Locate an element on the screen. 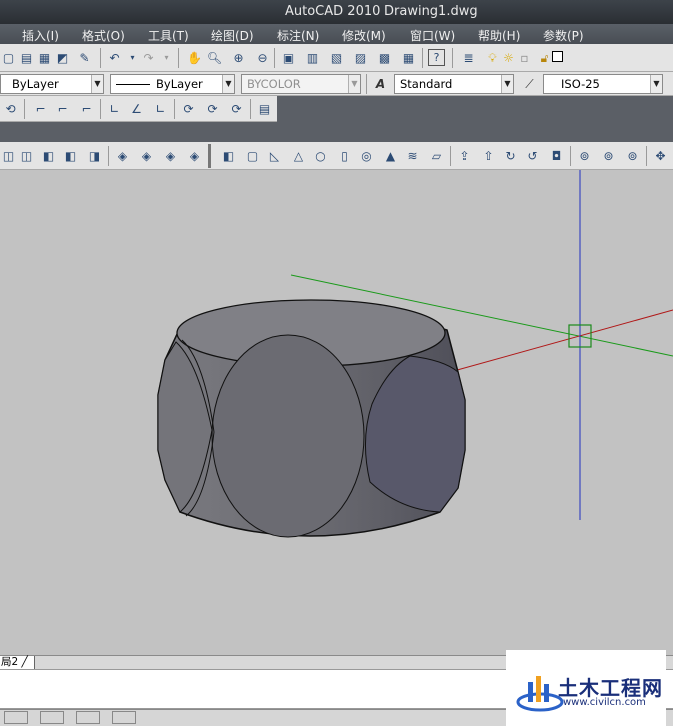 The height and width of the screenshot is (726, 673). undo-icon: ↶ is located at coordinates (114, 57).